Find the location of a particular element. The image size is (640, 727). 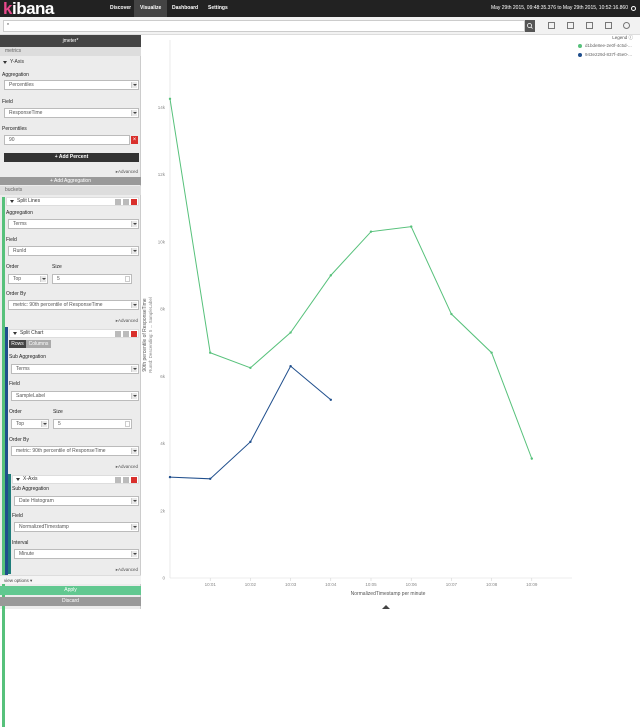

split-lines-size-input: 5 is located at coordinates (92, 279).